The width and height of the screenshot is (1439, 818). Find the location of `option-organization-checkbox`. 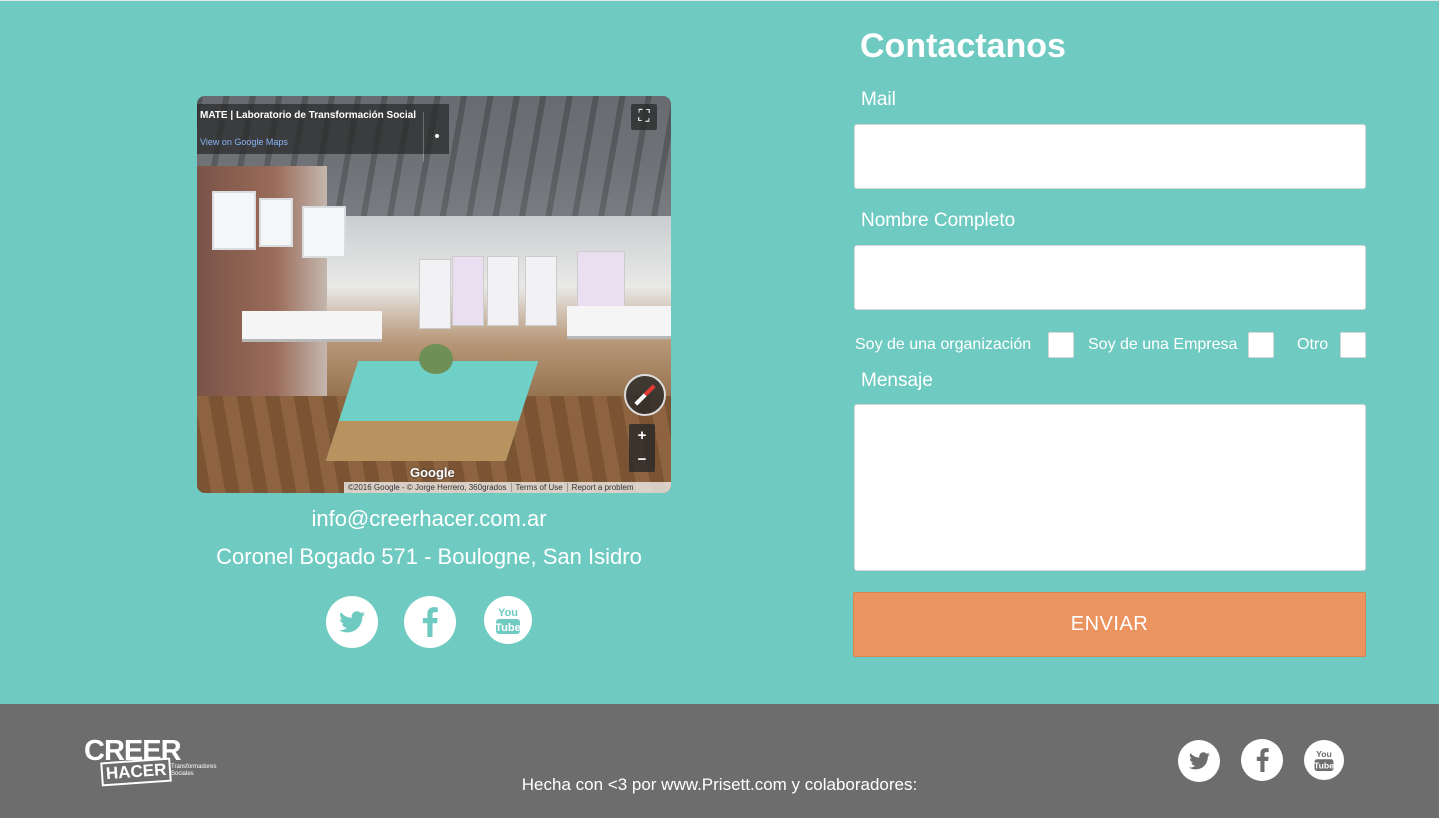

option-organization-checkbox is located at coordinates (1061, 345).